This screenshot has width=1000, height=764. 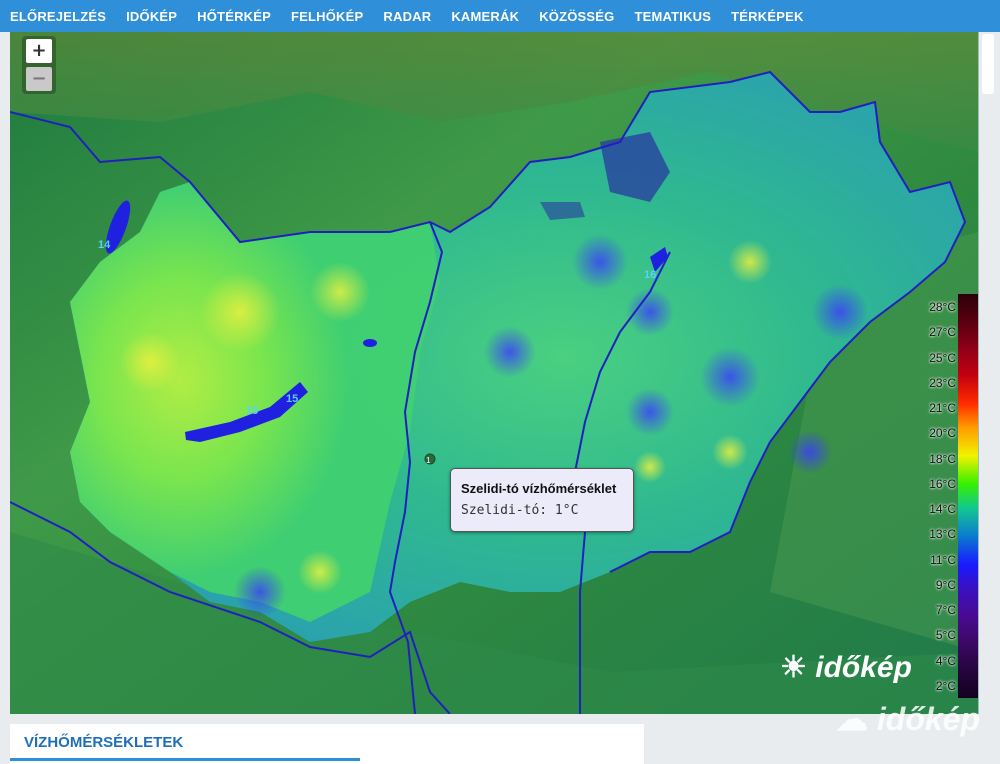 What do you see at coordinates (945, 661) in the screenshot?
I see `legend-label: 4°C` at bounding box center [945, 661].